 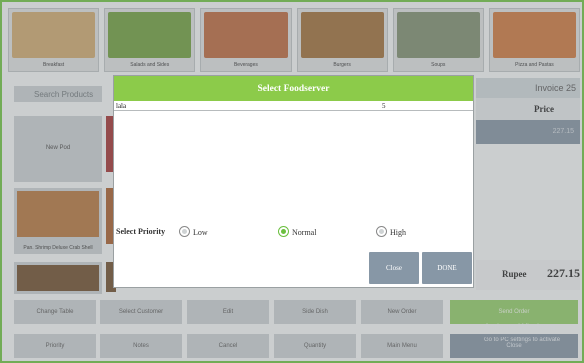 I want to click on priority-low-label: Low, so click(x=200, y=232).